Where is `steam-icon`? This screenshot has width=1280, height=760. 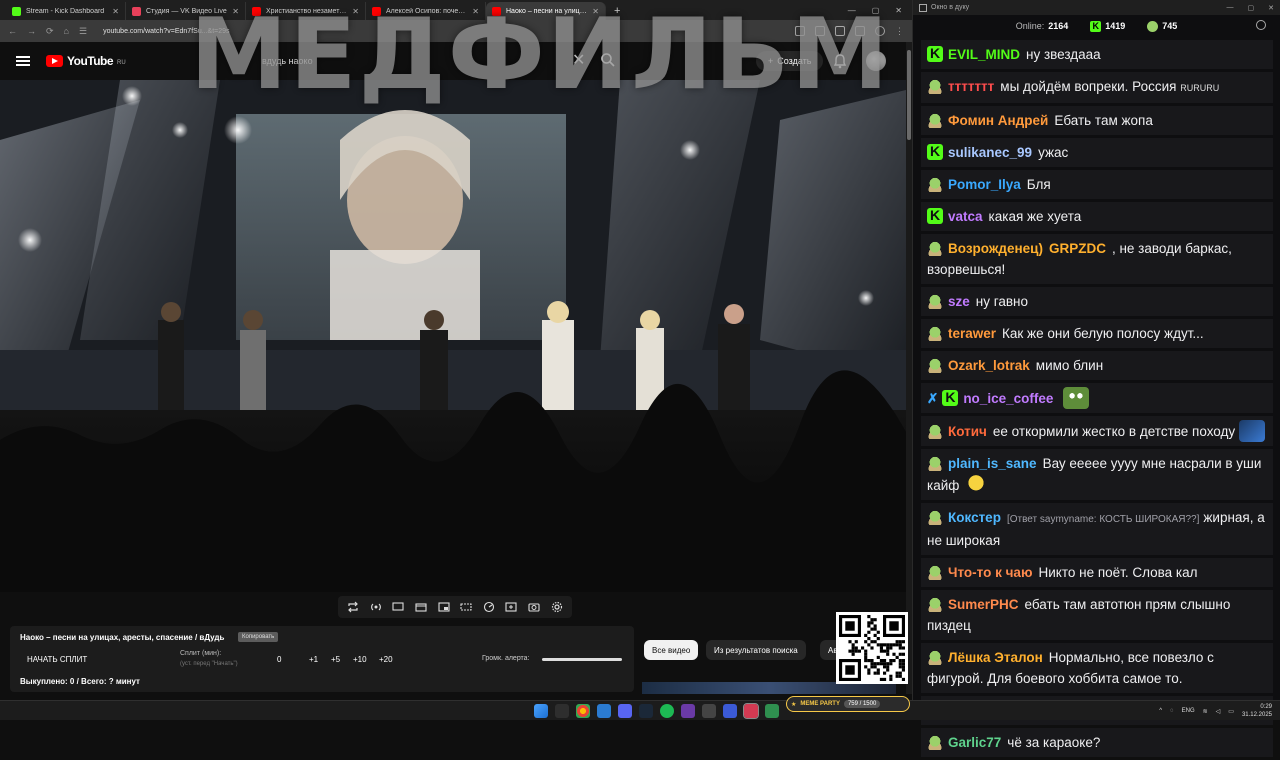 steam-icon is located at coordinates (646, 711).